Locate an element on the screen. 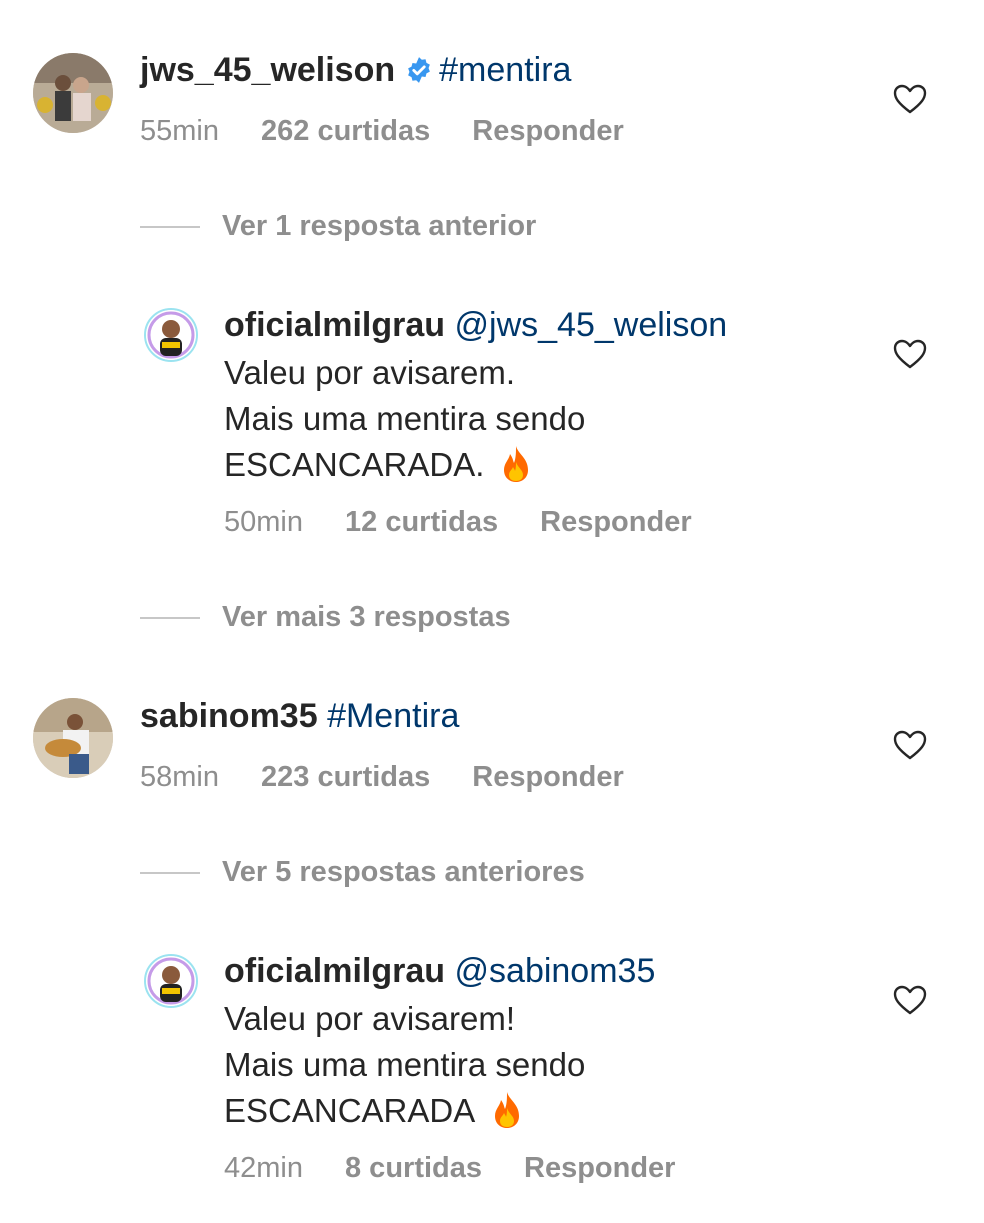  avatar-sabinom35 is located at coordinates (73, 738).